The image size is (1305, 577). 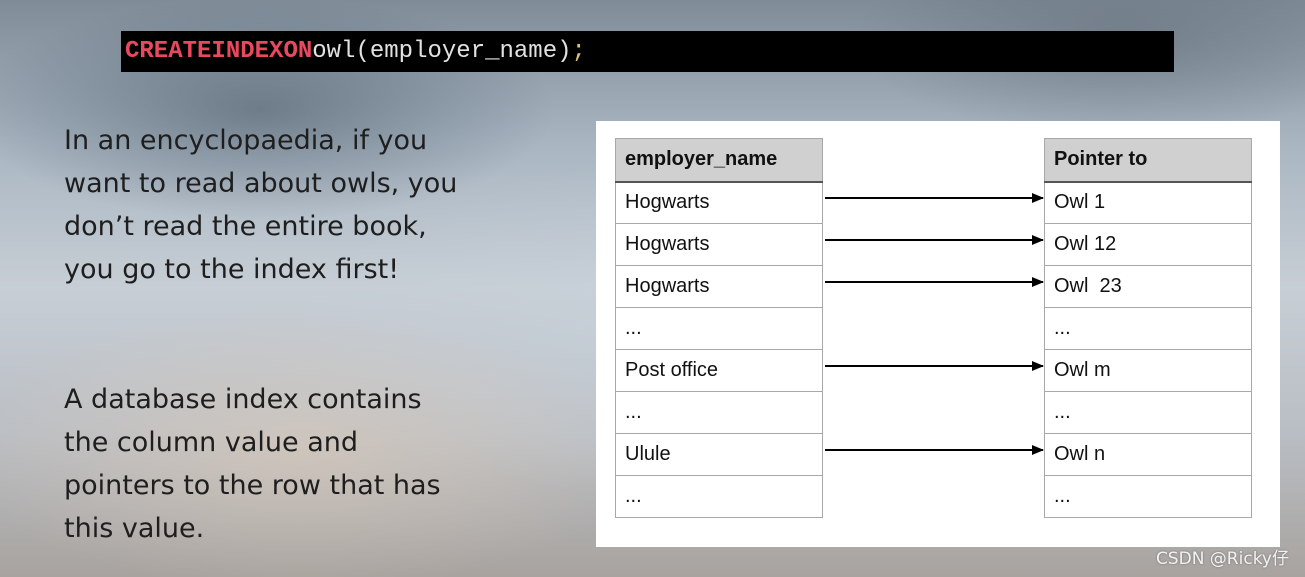 What do you see at coordinates (168, 51) in the screenshot?
I see `sql-keyword-create: CREATE` at bounding box center [168, 51].